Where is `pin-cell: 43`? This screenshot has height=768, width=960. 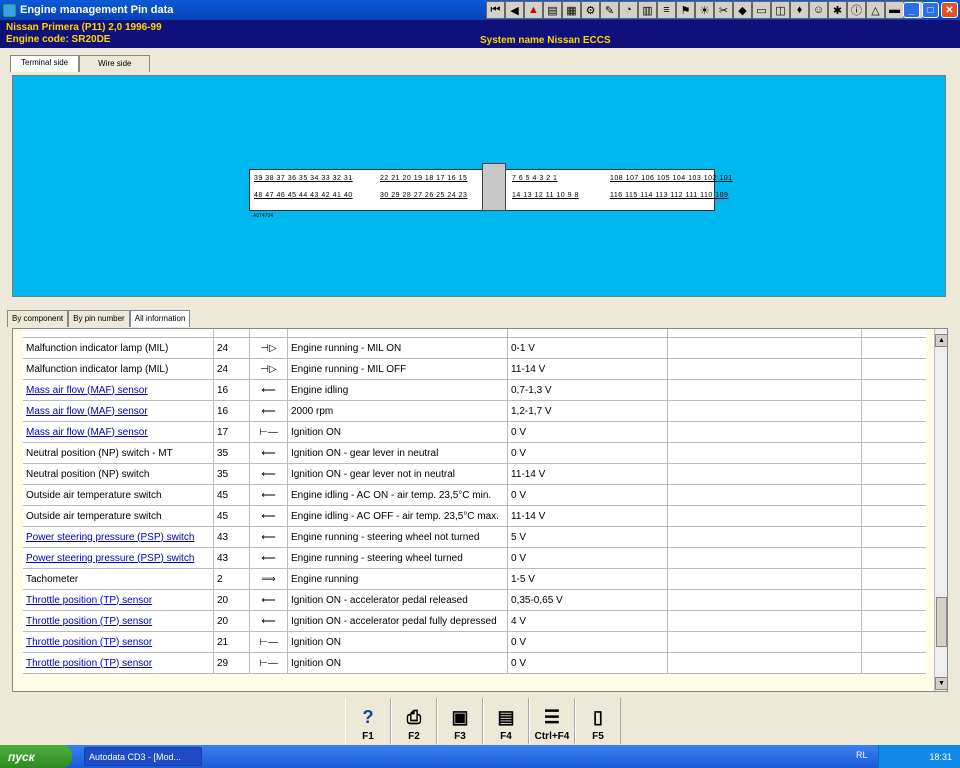 pin-cell: 43 is located at coordinates (232, 558).